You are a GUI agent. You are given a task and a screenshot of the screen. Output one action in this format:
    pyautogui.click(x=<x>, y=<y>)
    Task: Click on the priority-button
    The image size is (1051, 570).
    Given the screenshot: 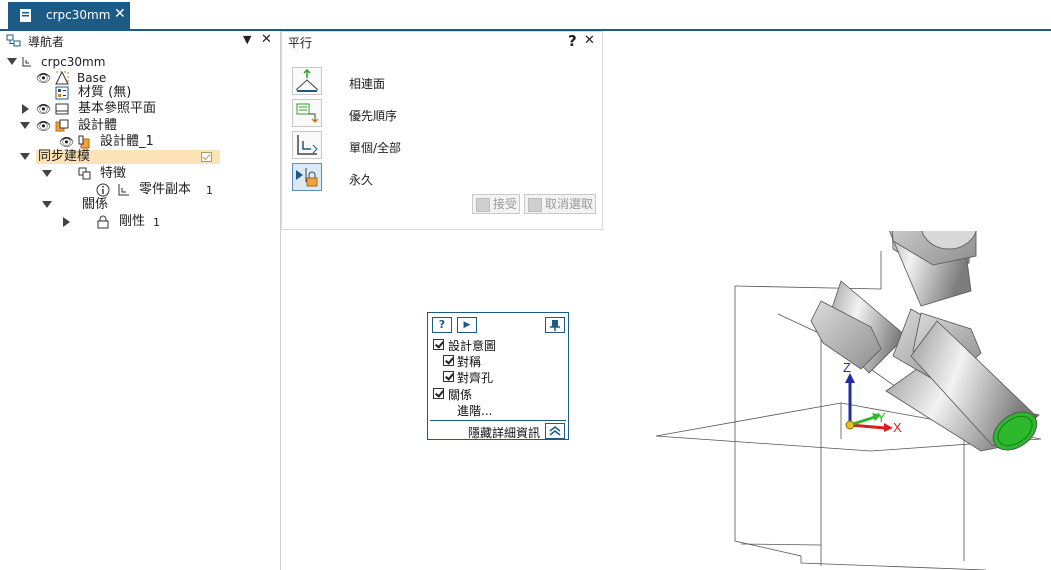 What is the action you would take?
    pyautogui.click(x=307, y=113)
    